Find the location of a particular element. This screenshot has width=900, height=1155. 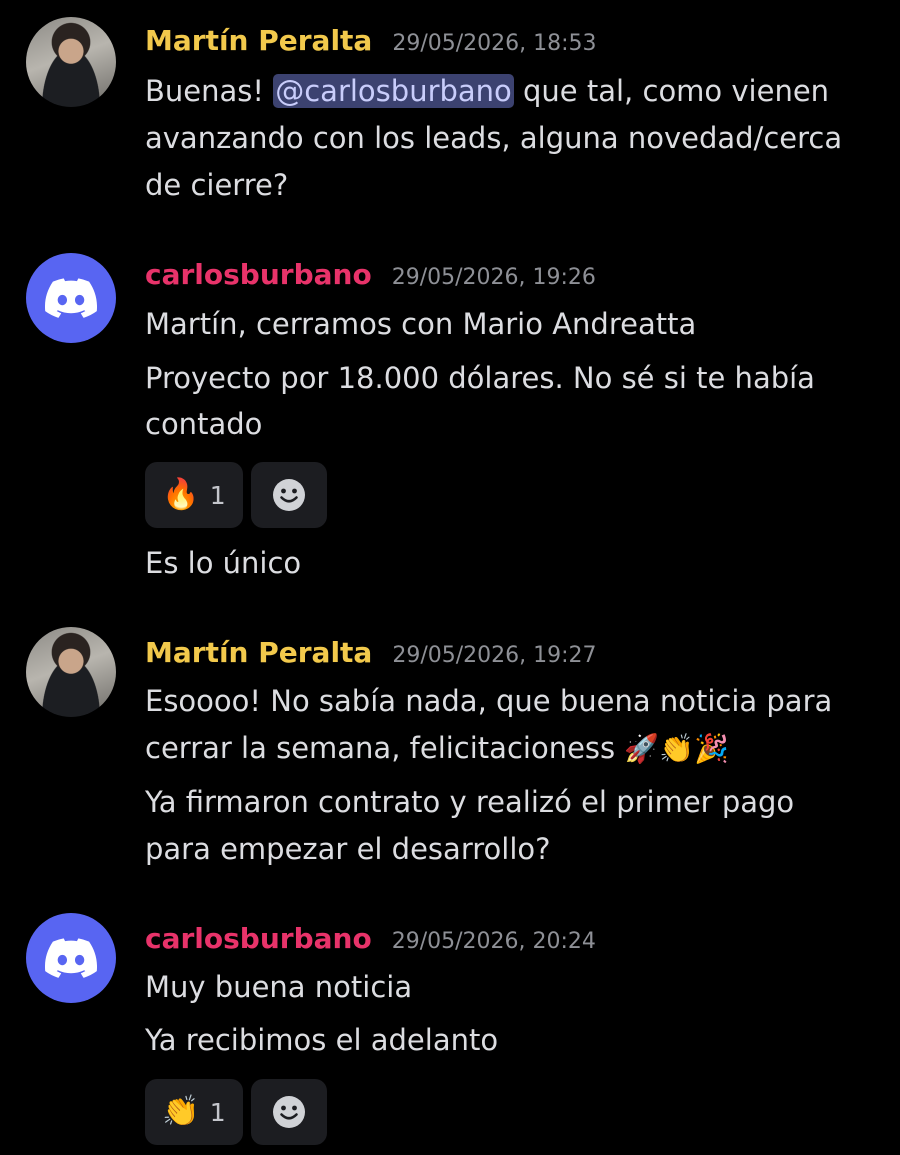

message-text: Ya recibimos el adelanto is located at coordinates (322, 1040).